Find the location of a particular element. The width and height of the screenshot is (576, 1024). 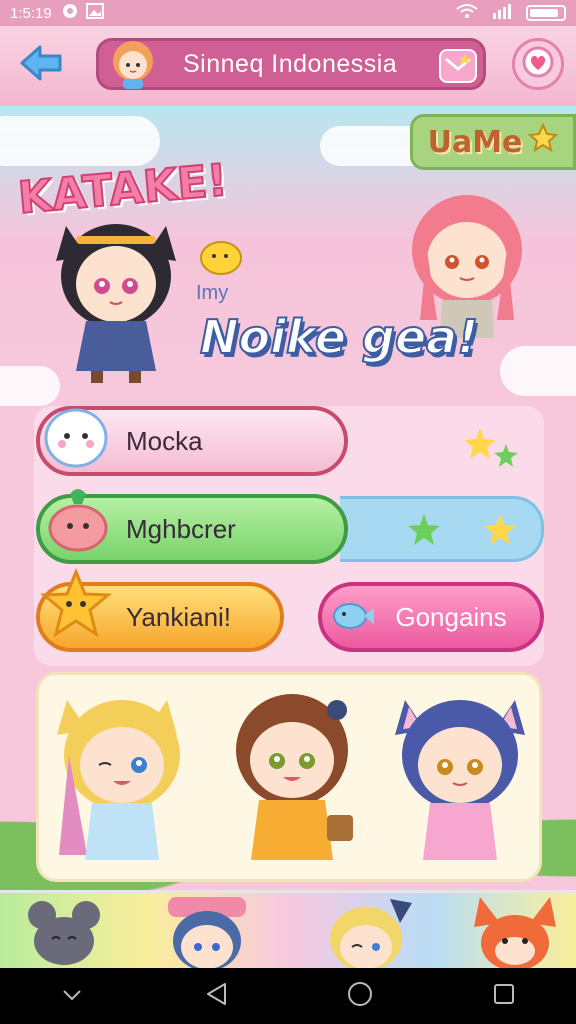

nav-hide-button is located at coordinates (72, 996).